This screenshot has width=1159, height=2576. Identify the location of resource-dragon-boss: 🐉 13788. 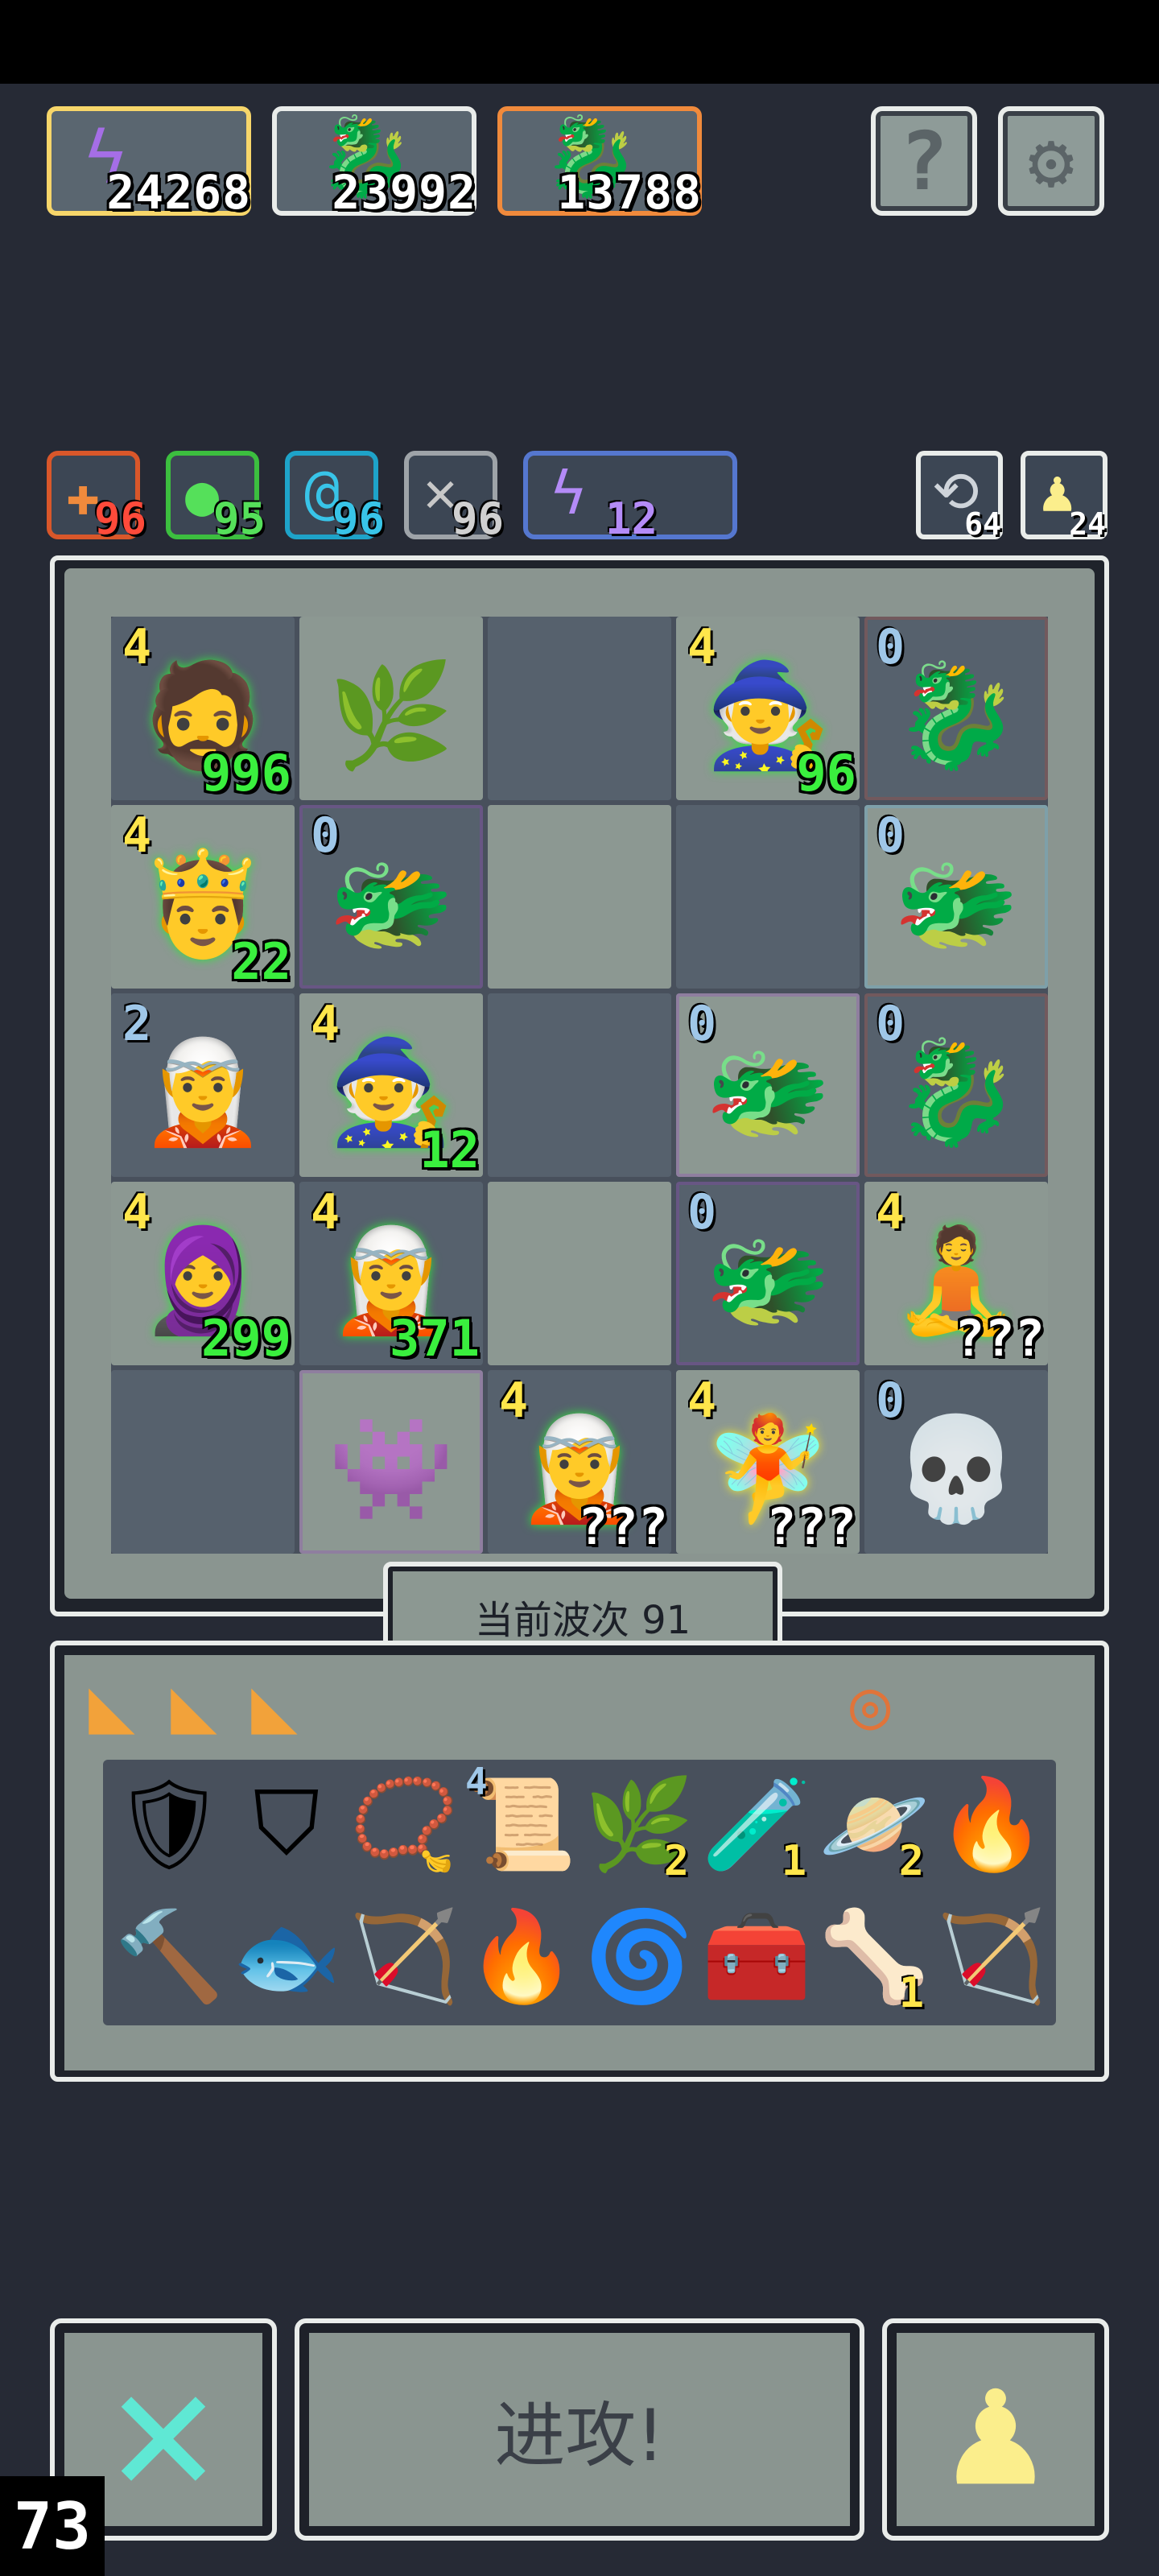
(599, 161).